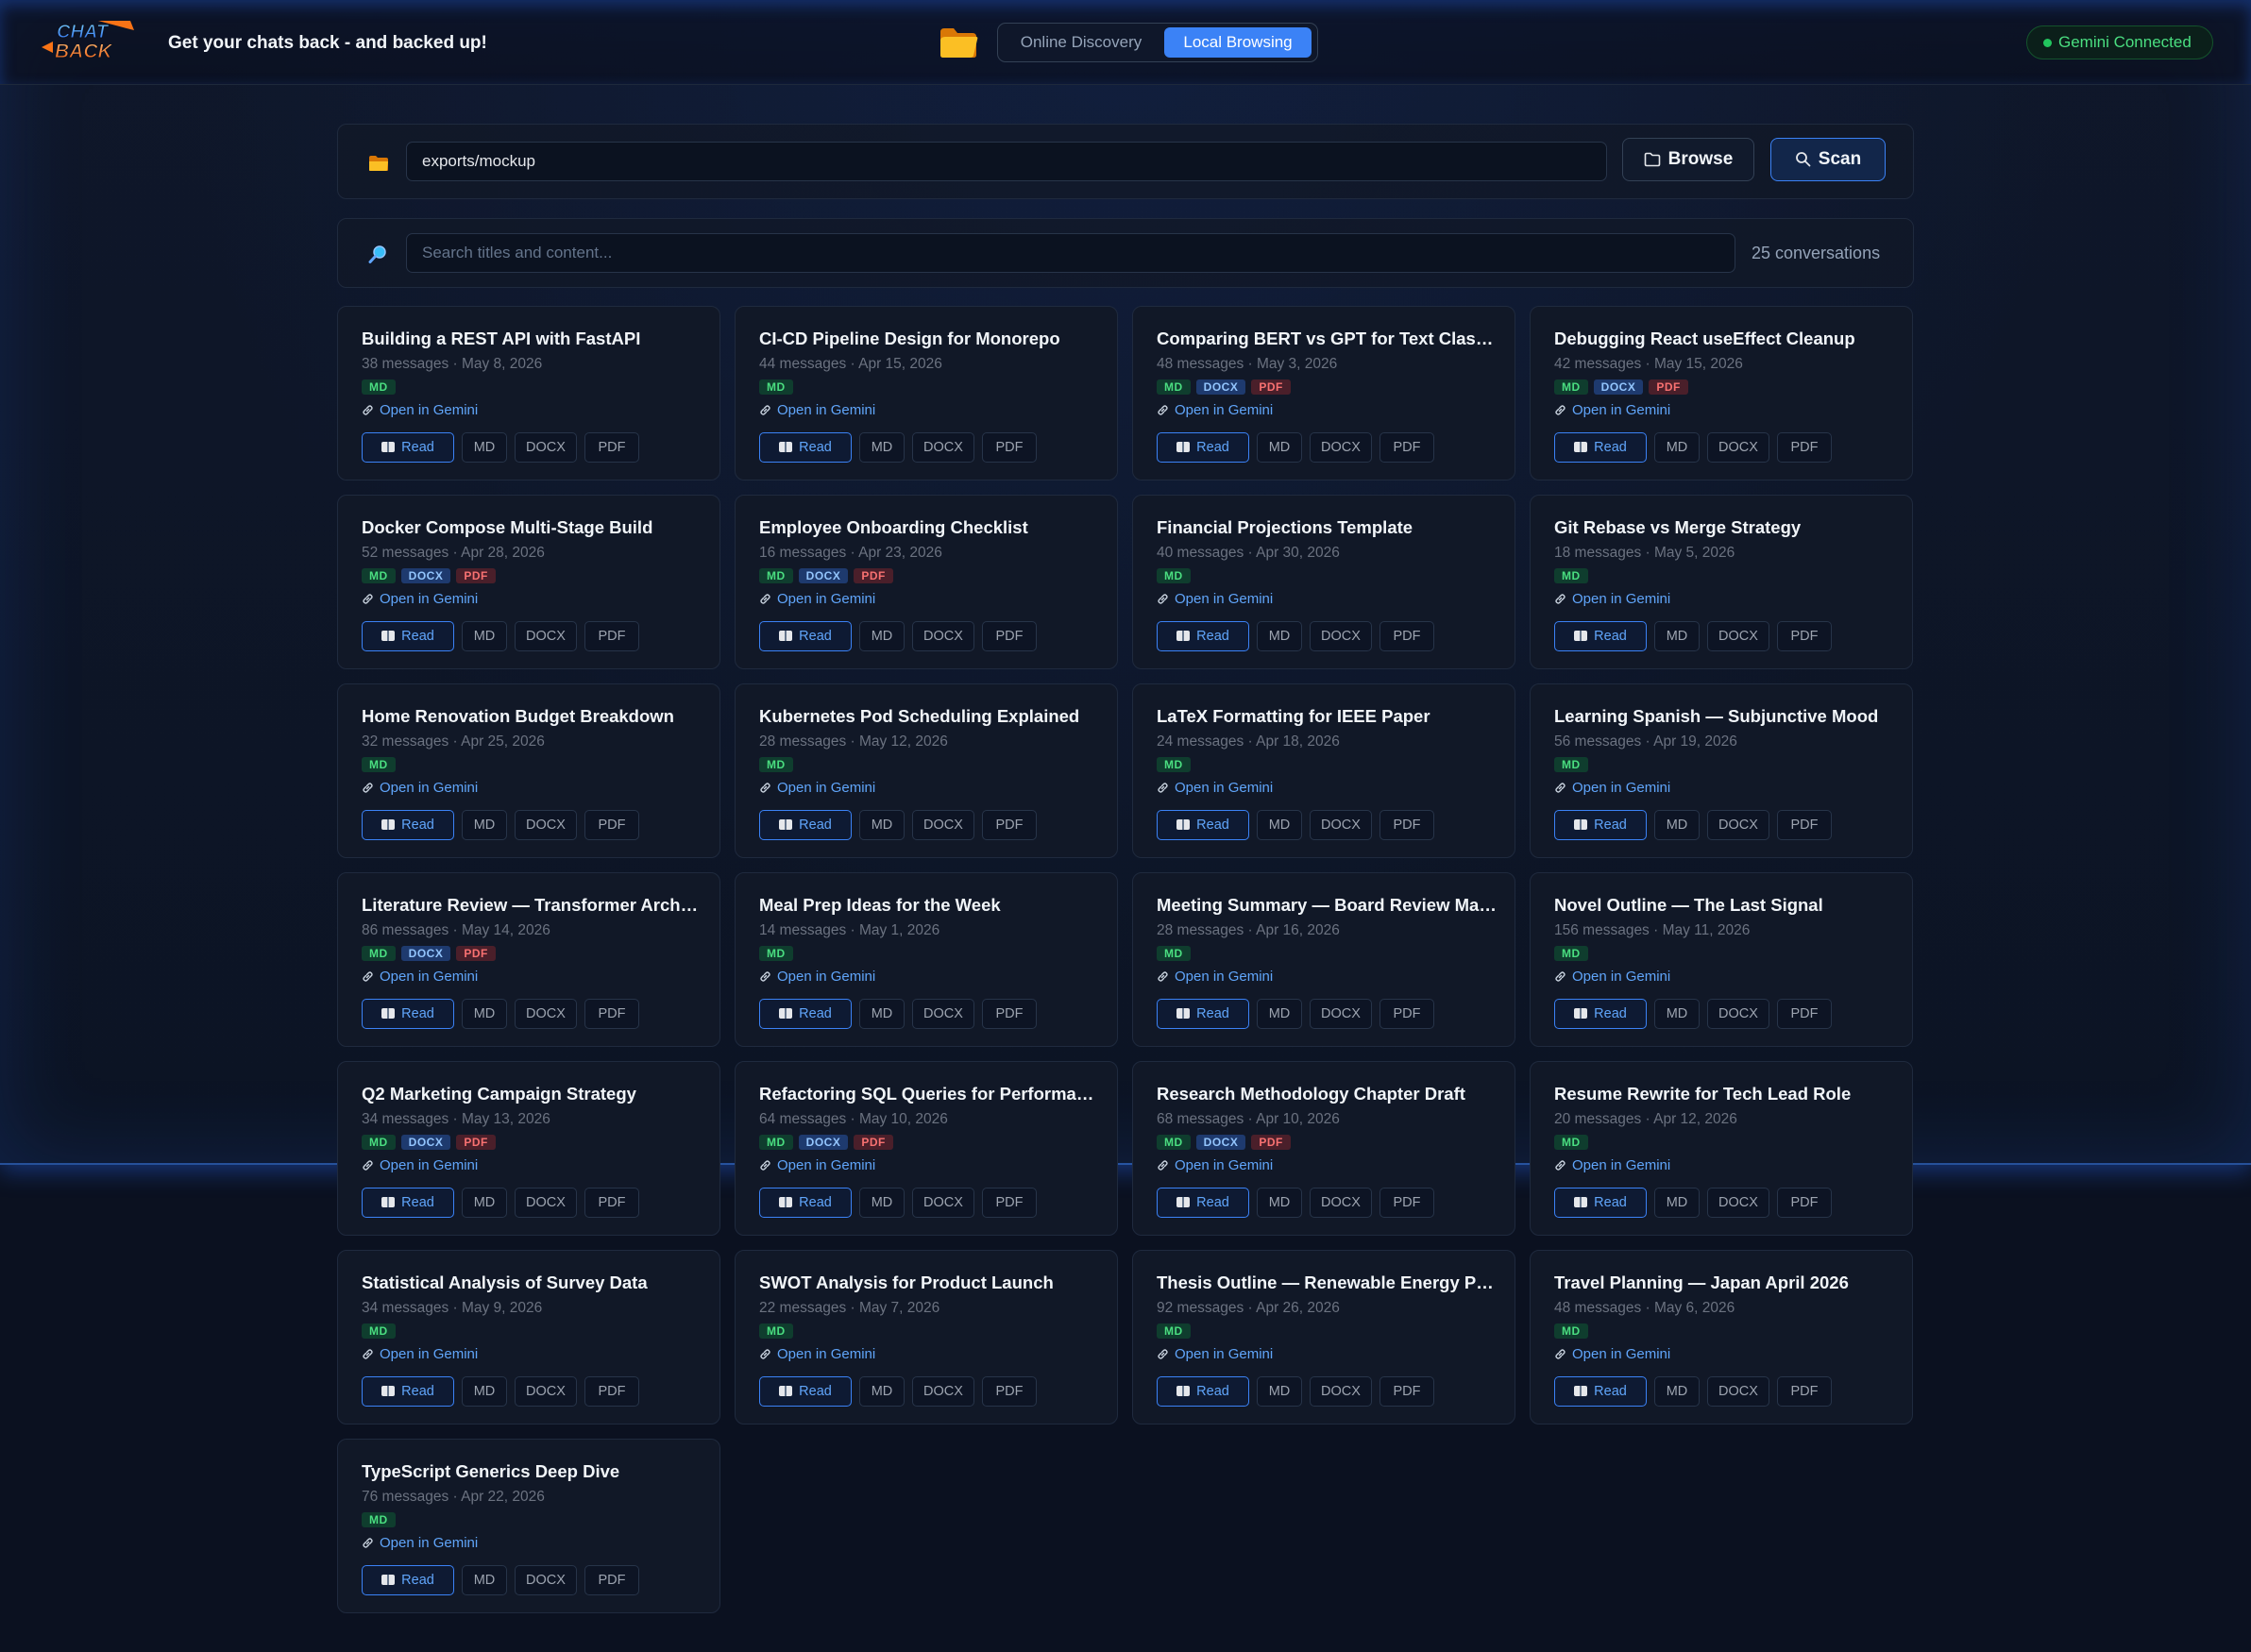 This screenshot has width=2251, height=1652. What do you see at coordinates (1724, 1094) in the screenshot?
I see `conversation-title: Resume Rewrite for Tech Lead Role` at bounding box center [1724, 1094].